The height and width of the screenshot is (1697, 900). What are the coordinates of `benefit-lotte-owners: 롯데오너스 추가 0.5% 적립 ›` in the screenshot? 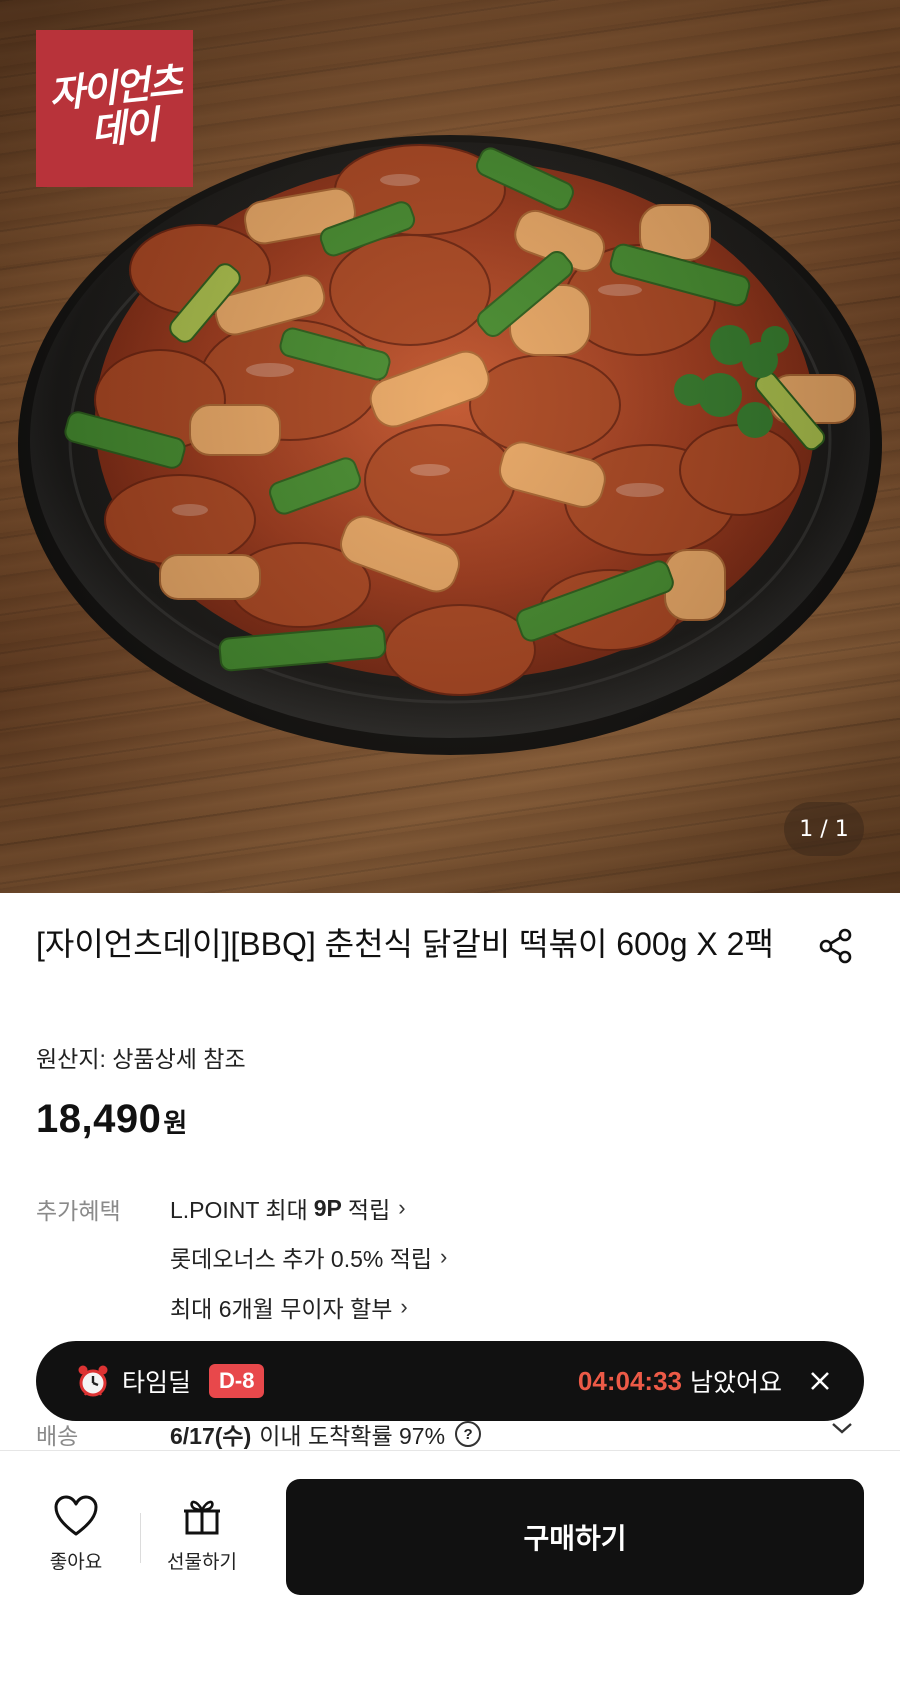 It's located at (308, 1257).